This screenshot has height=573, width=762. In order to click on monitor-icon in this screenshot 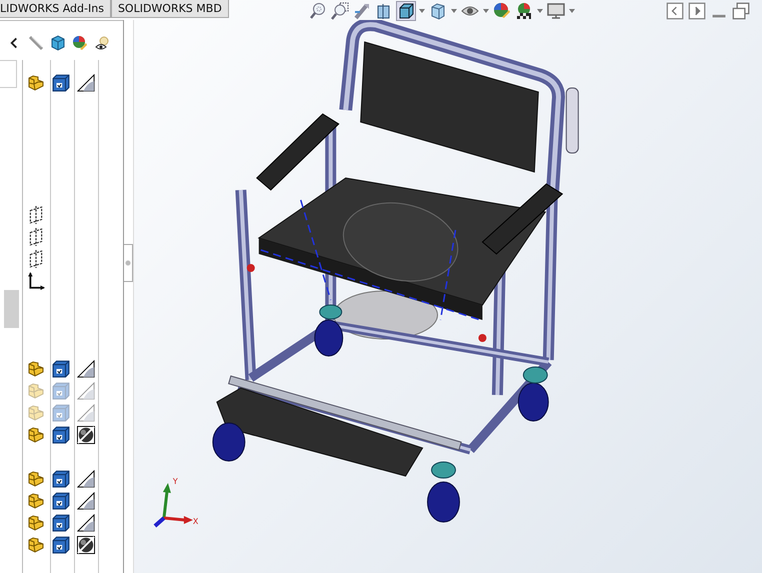, I will do `click(555, 11)`.